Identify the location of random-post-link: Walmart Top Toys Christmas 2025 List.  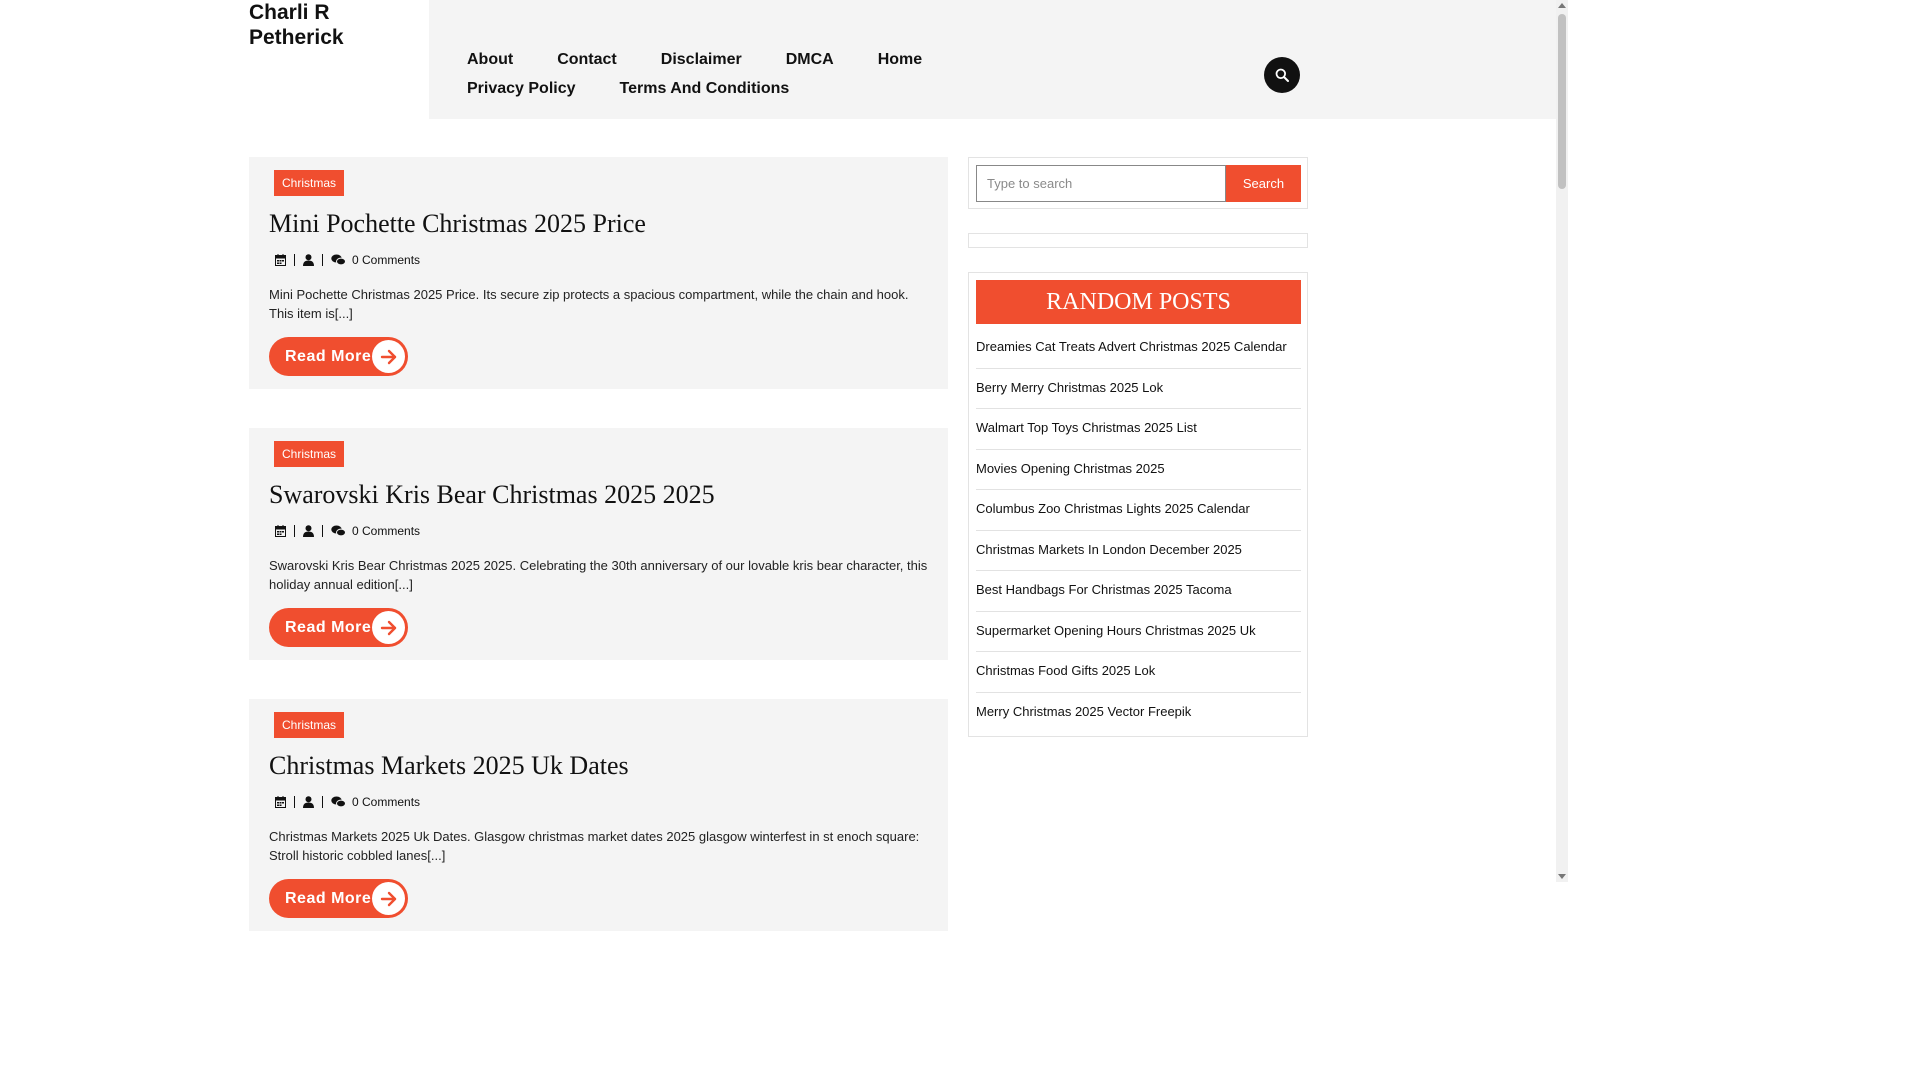
(1138, 429).